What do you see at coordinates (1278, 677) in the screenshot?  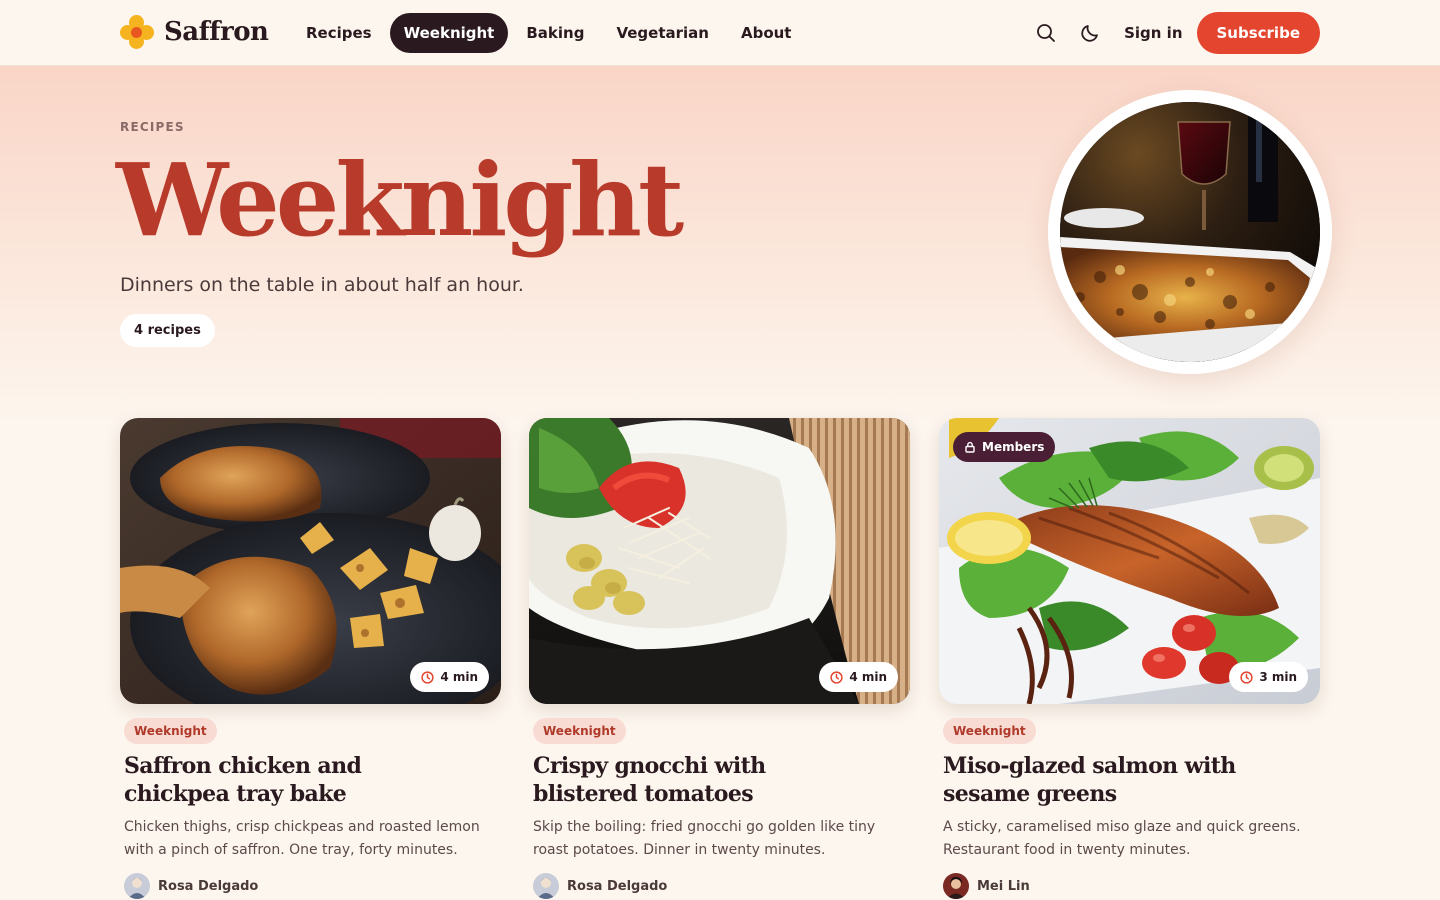 I see `cook-time: 3 min` at bounding box center [1278, 677].